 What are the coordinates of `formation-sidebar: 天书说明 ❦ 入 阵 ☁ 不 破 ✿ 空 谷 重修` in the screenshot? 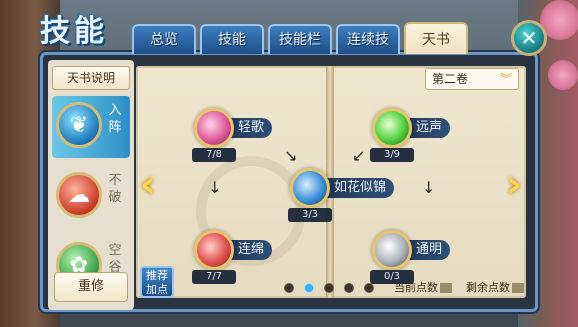 It's located at (91, 185).